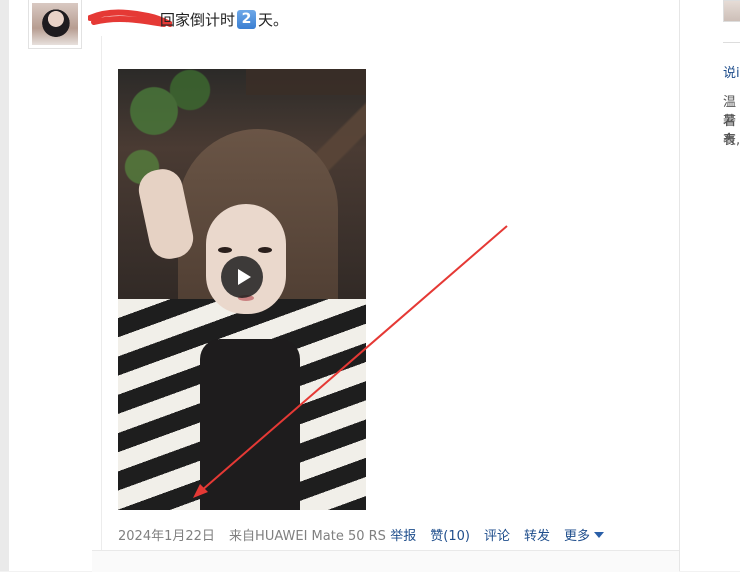 This screenshot has width=740, height=572. Describe the element at coordinates (101, 303) in the screenshot. I see `thread-line` at that location.